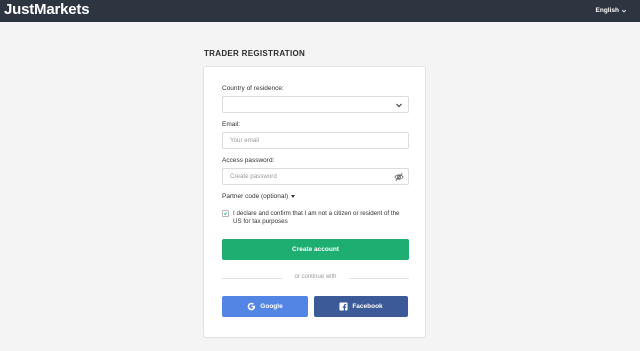 The width and height of the screenshot is (640, 351). Describe the element at coordinates (47, 9) in the screenshot. I see `logo: JustMarkets` at that location.